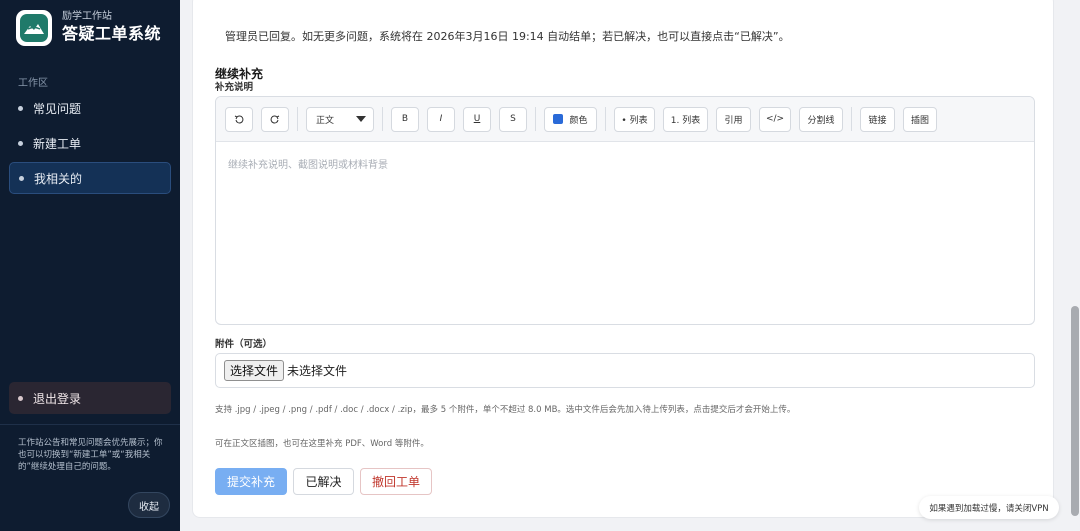  Describe the element at coordinates (558, 119) in the screenshot. I see `color-swatch-icon` at that location.